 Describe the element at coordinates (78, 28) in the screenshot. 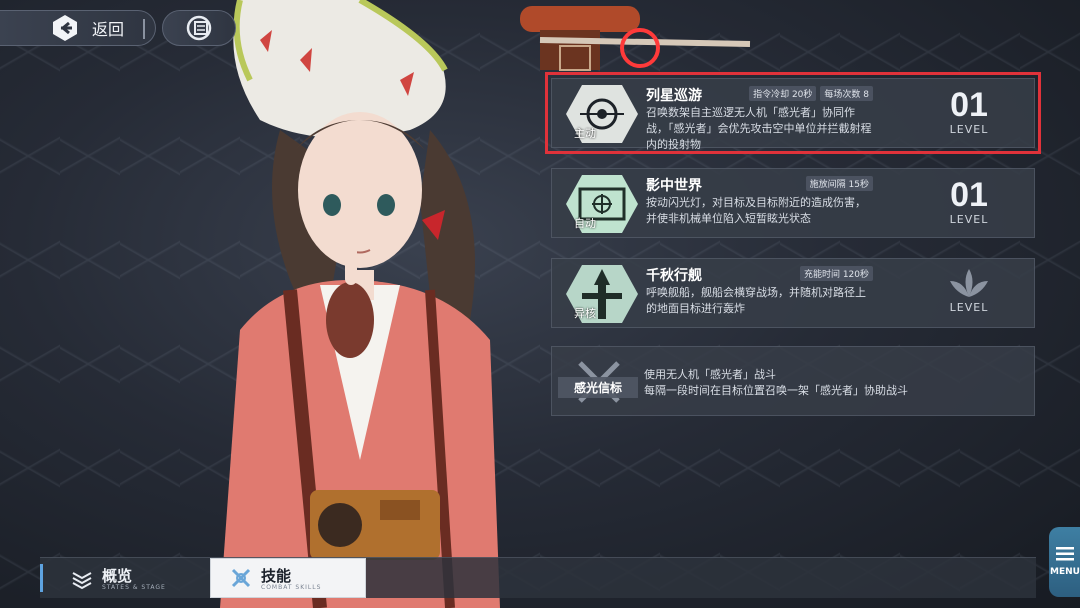

I see `back-button: 返回` at that location.